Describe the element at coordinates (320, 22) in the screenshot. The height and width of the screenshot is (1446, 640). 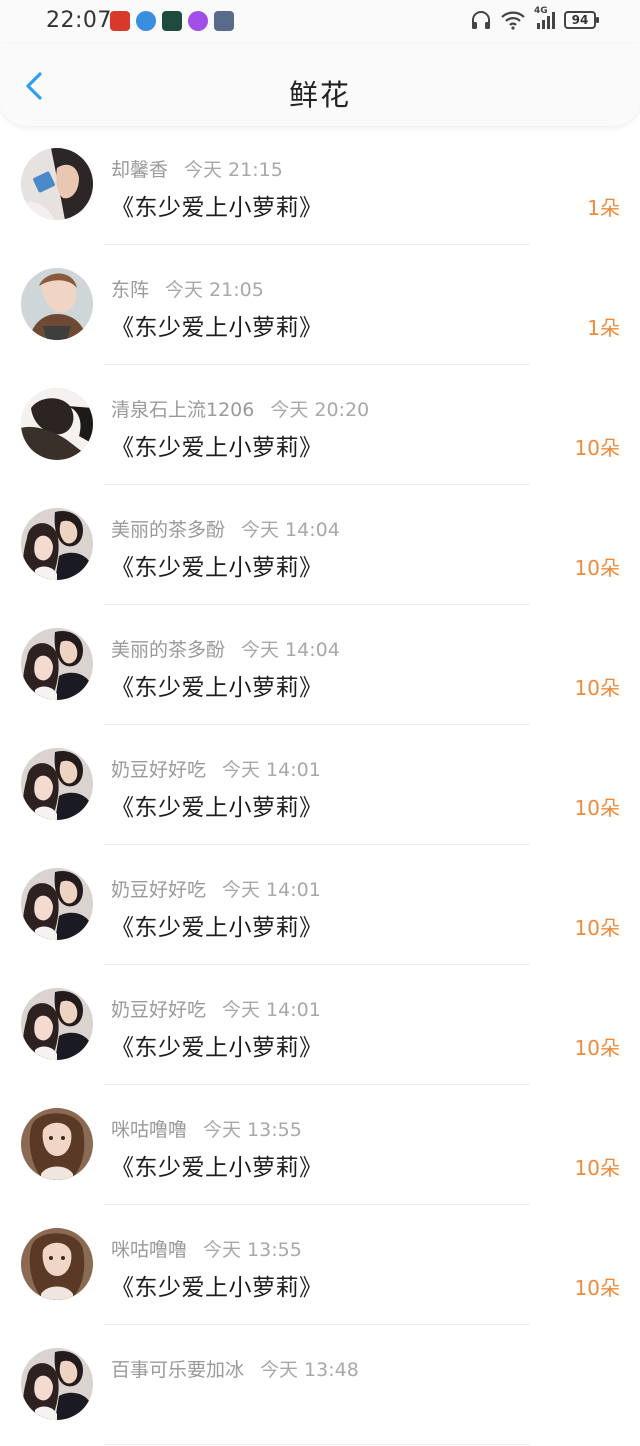
I see `status-bar: 22:07 4G 94` at that location.